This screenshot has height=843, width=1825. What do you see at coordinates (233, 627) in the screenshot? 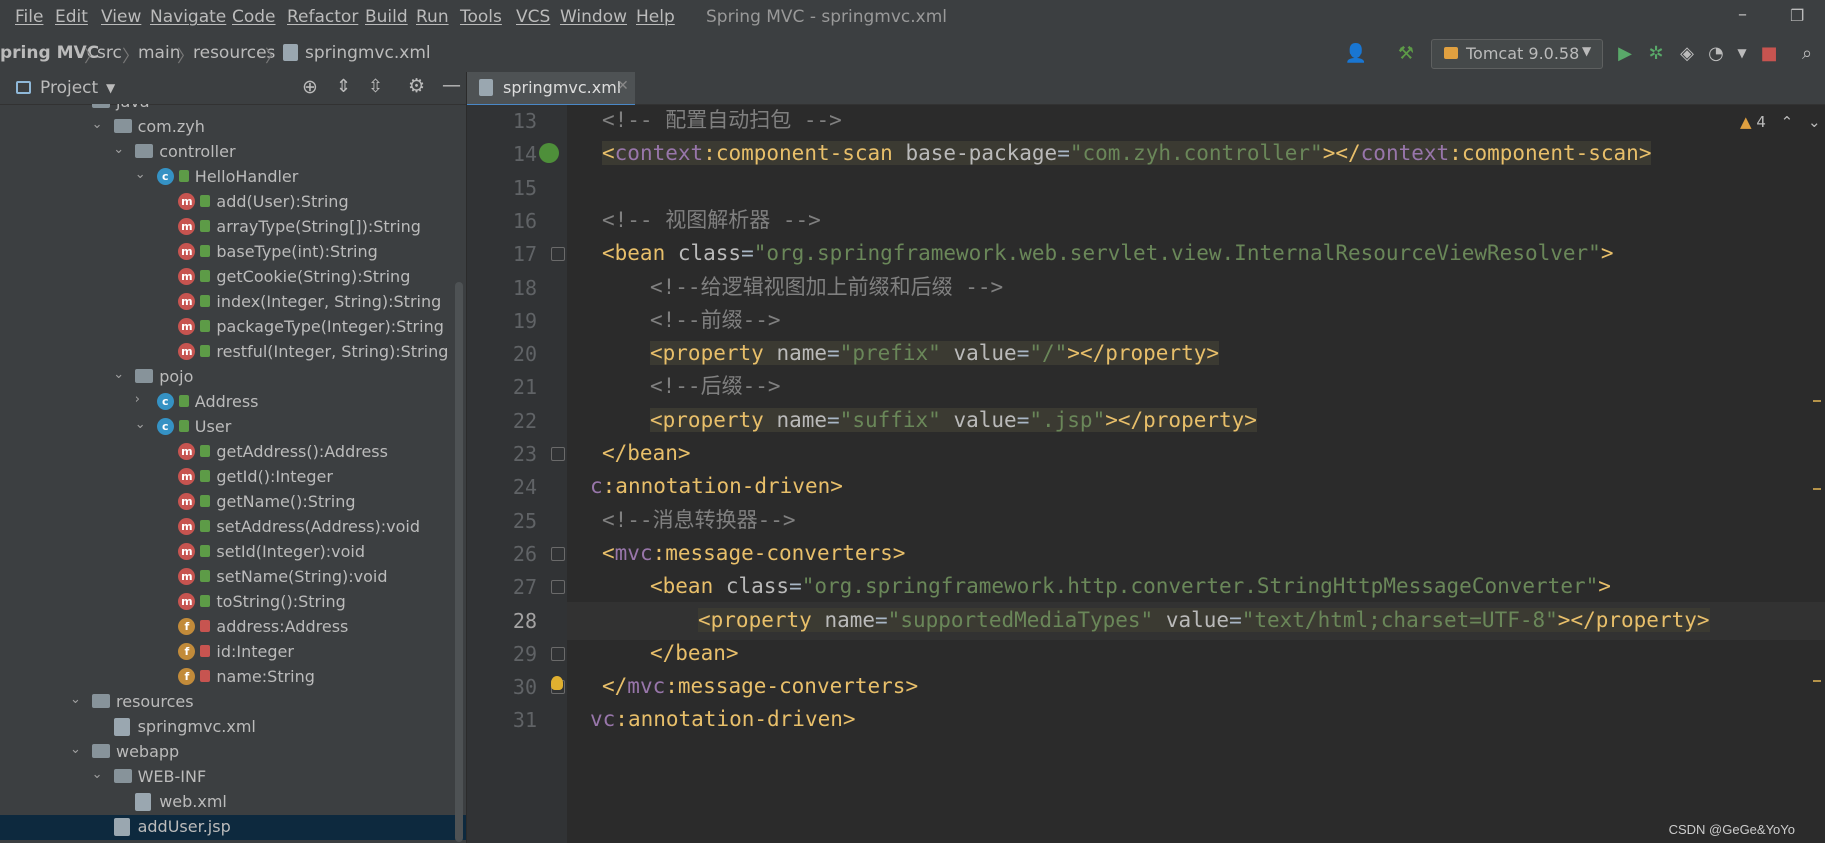
I see `tree-field-item: f address:Address` at bounding box center [233, 627].